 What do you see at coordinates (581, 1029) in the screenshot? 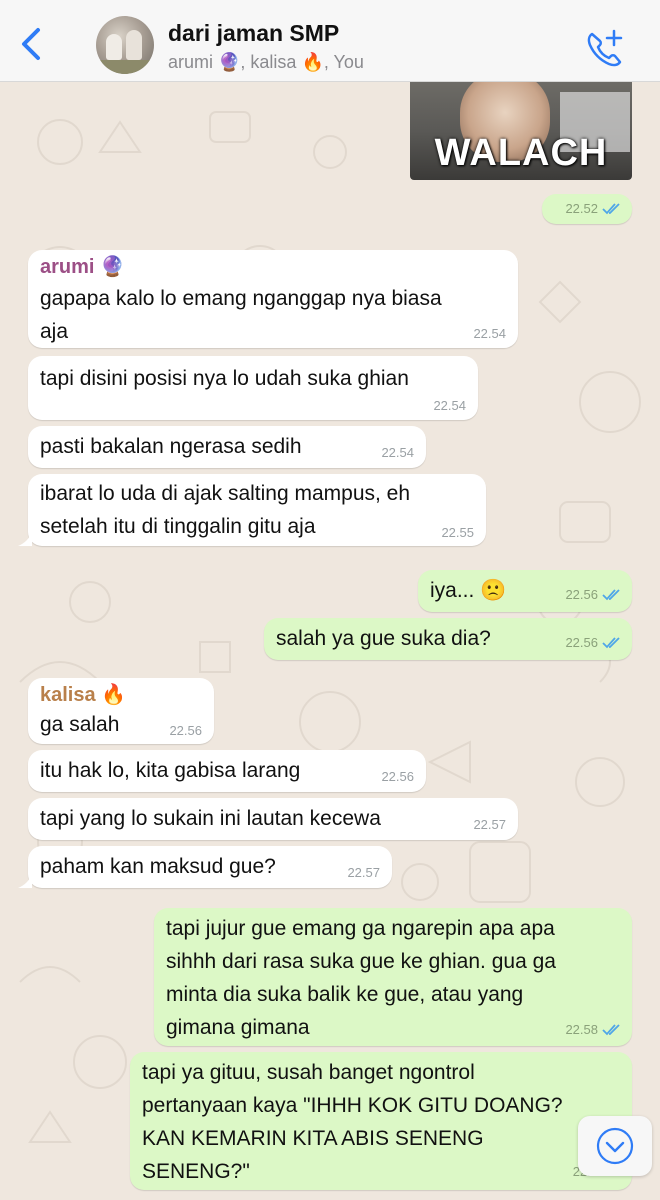
I see `message-time: 22.58` at bounding box center [581, 1029].